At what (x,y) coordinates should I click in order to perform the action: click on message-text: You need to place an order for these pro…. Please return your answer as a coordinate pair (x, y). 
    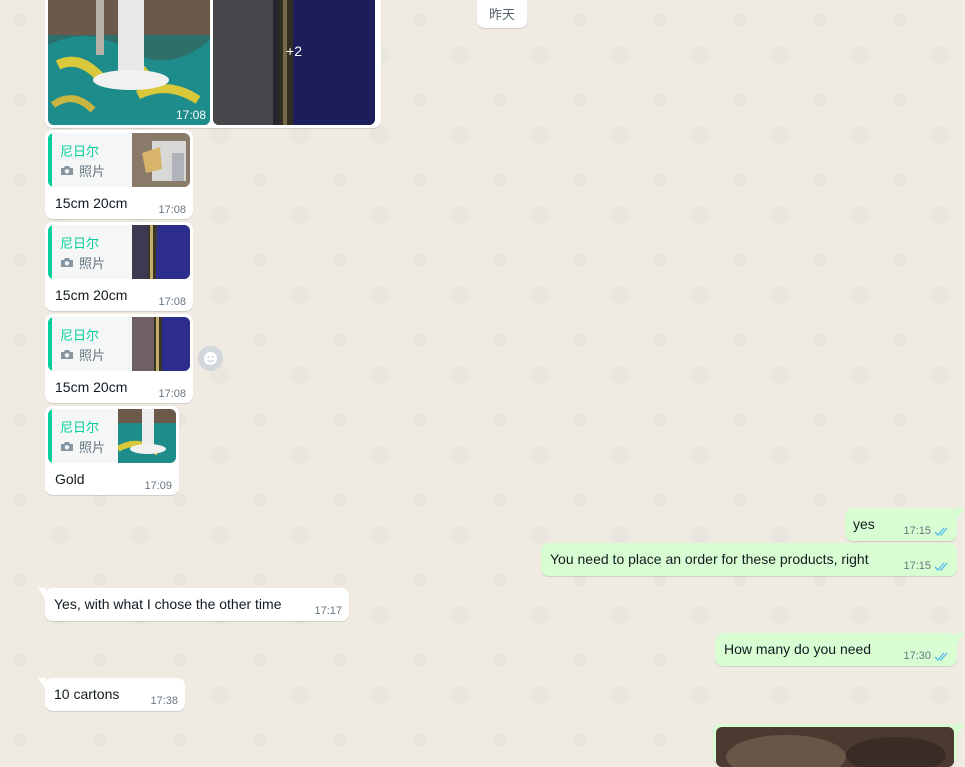
    Looking at the image, I should click on (709, 559).